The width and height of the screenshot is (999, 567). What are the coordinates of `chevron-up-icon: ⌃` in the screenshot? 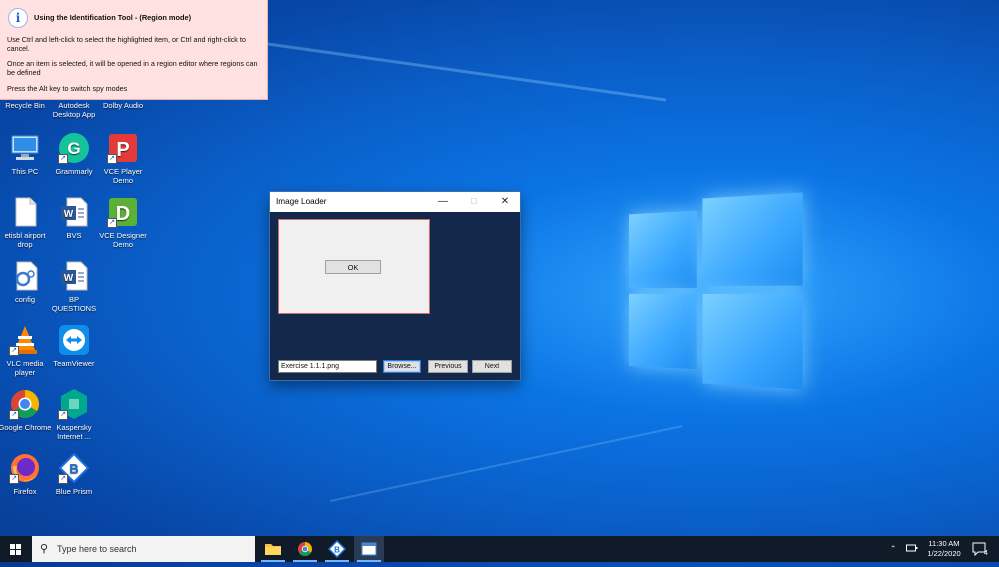 It's located at (893, 548).